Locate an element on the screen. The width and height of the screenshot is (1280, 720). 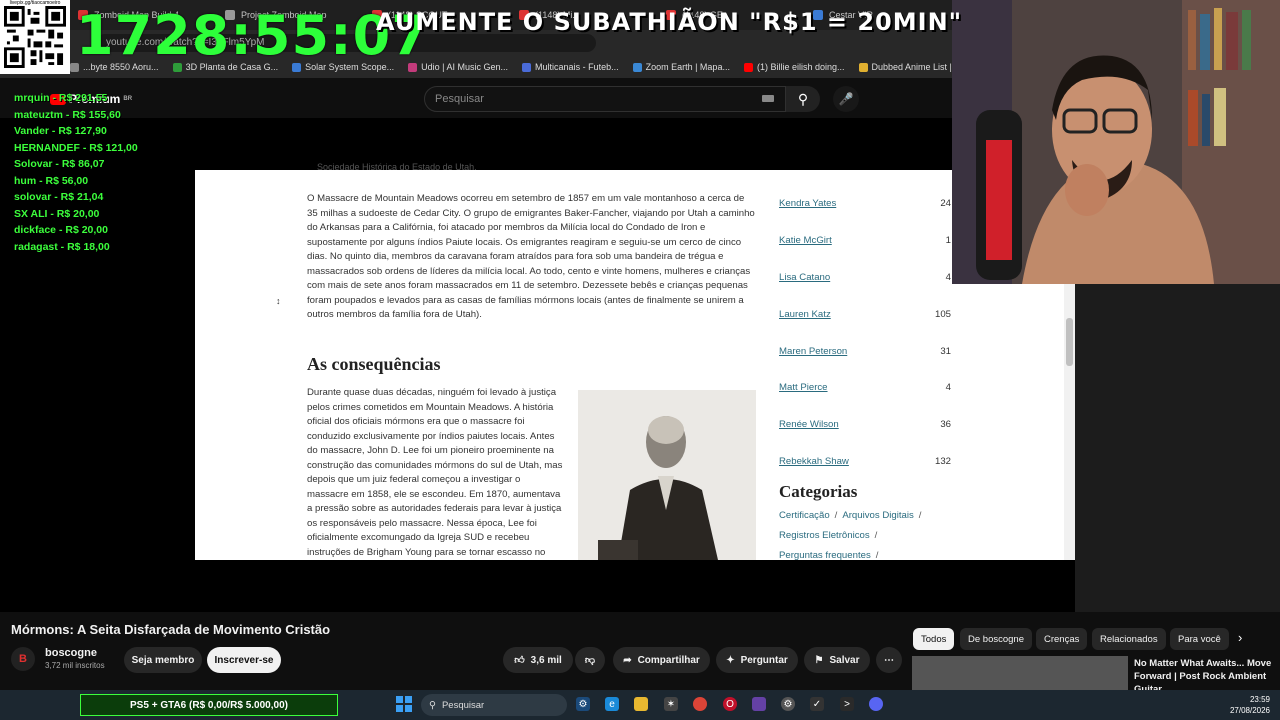
author-link: Rebekkah Shaw is located at coordinates (814, 461).